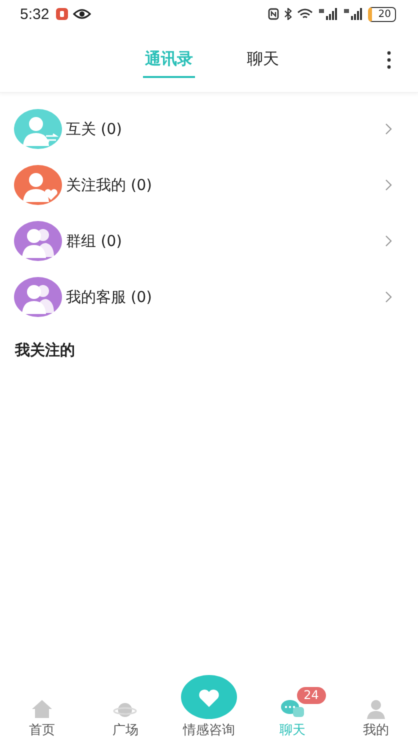  I want to click on notification-icon, so click(62, 14).